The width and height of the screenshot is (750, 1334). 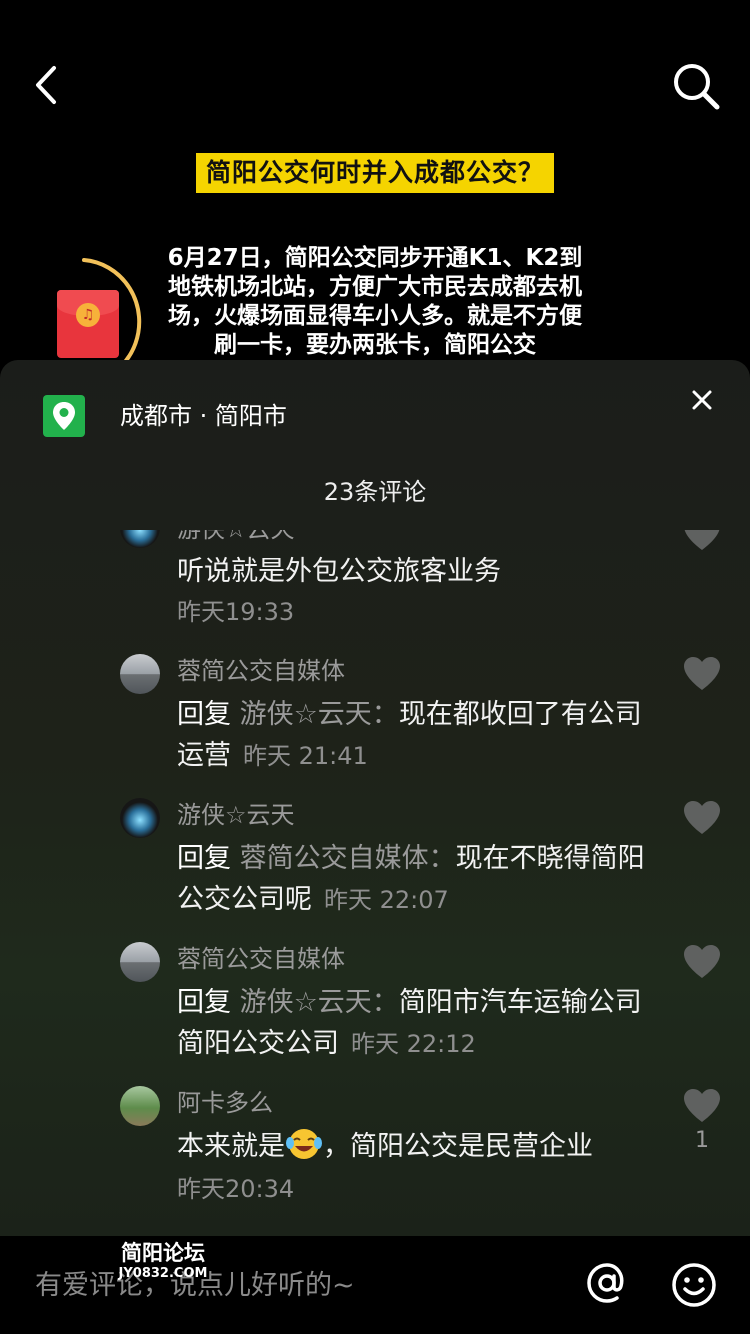 I want to click on comment-time: 昨天20:34, so click(x=236, y=1189).